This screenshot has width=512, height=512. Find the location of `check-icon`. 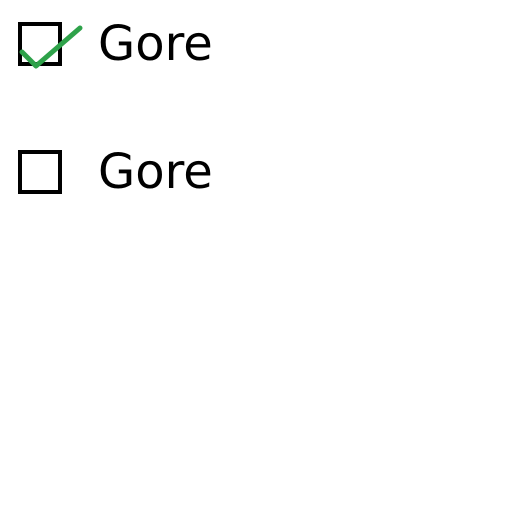

check-icon is located at coordinates (51, 47).